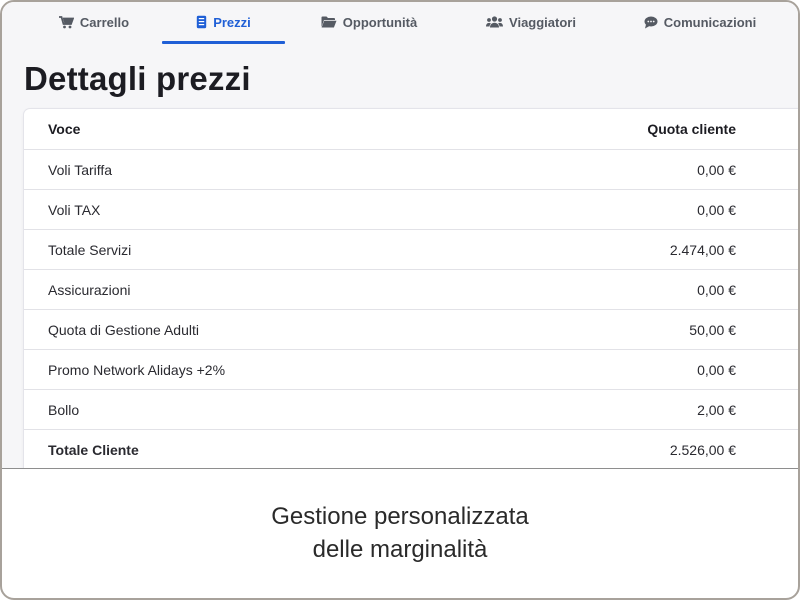  What do you see at coordinates (137, 78) in the screenshot?
I see `page-title: Dettagli prezzi` at bounding box center [137, 78].